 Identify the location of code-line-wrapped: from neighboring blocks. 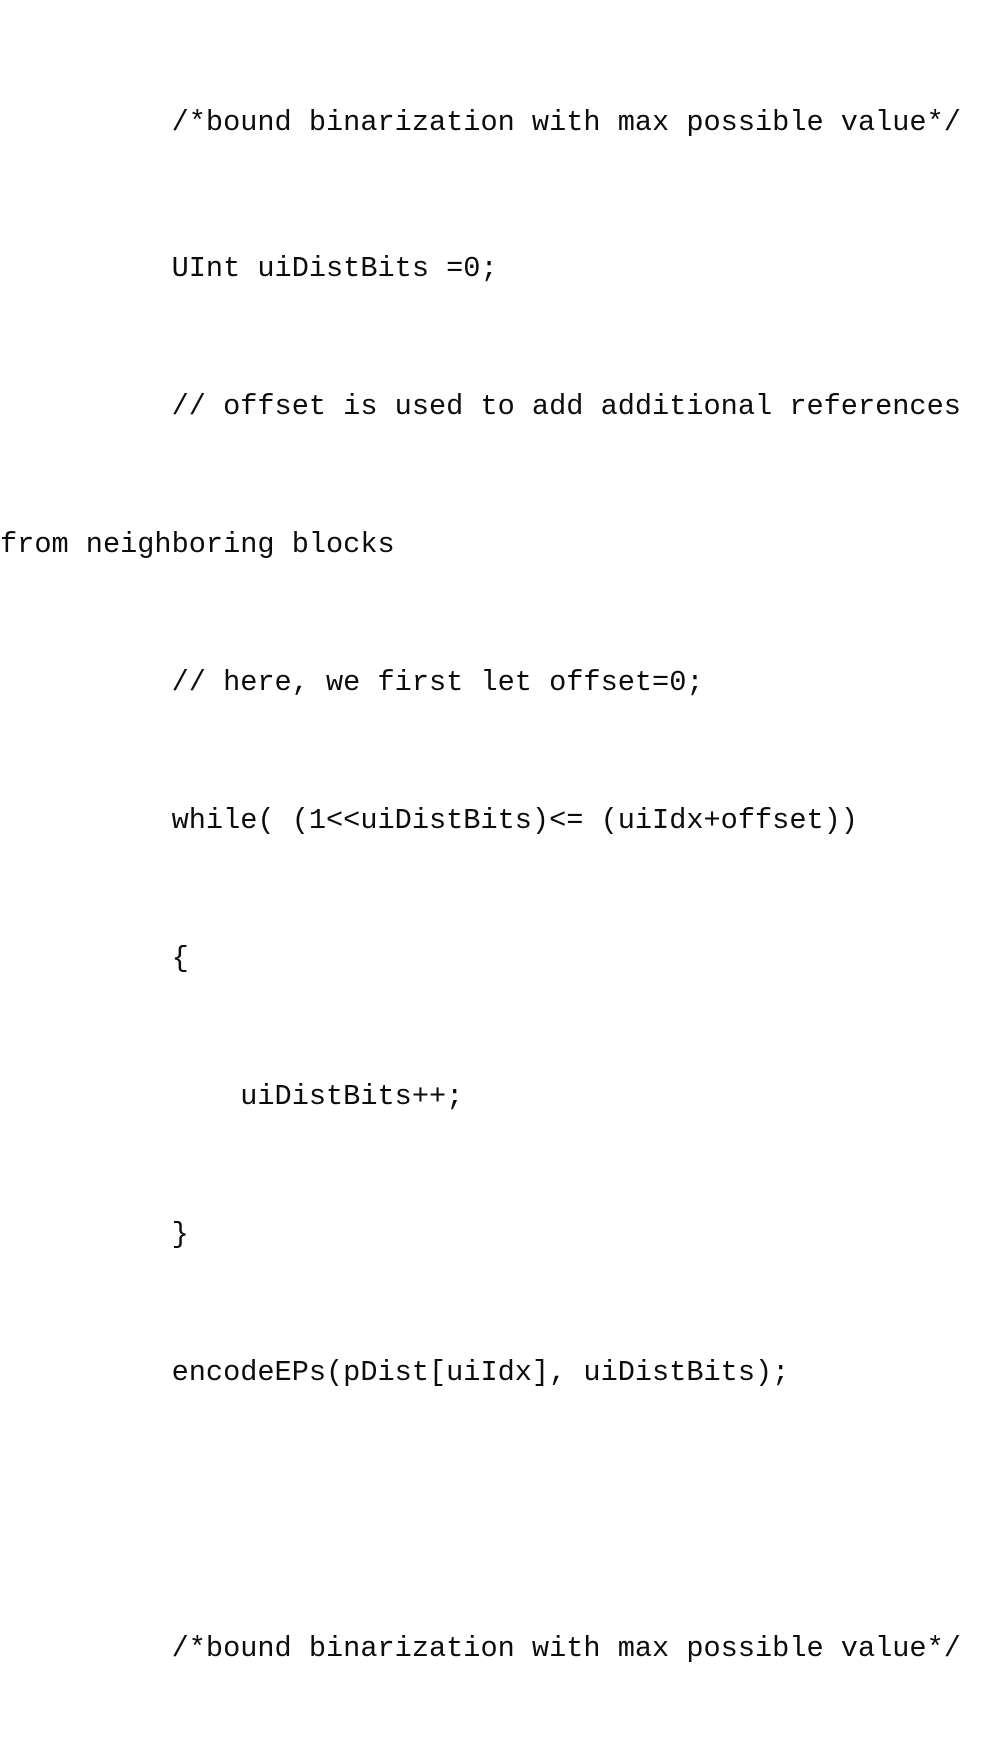
(197, 544).